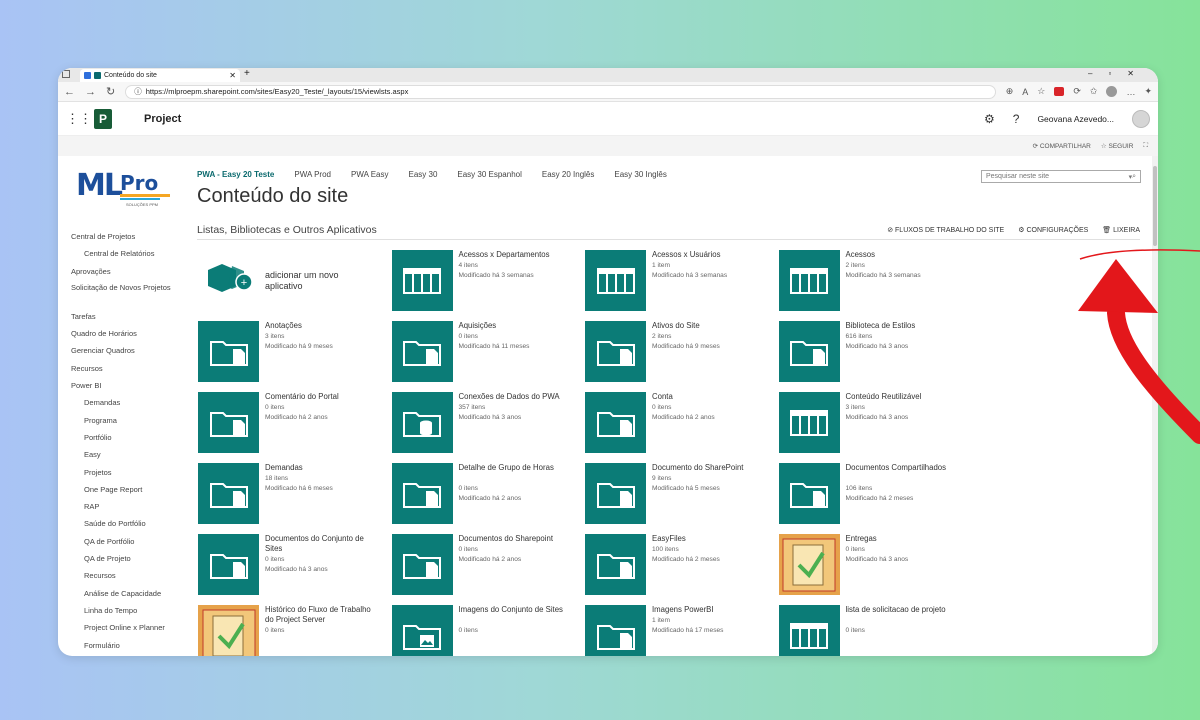 Image resolution: width=1200 pixels, height=720 pixels. I want to click on app-tile: Aquisições 0 itens Modificado há 11 meses, so click(486, 352).